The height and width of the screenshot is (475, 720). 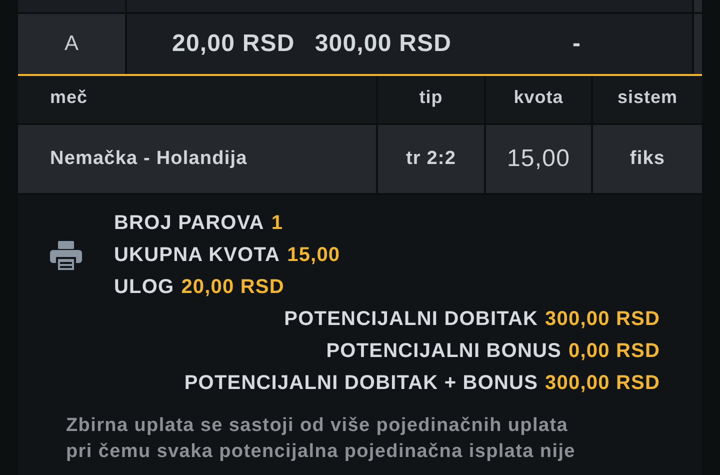 What do you see at coordinates (197, 99) in the screenshot?
I see `column-header: meč` at bounding box center [197, 99].